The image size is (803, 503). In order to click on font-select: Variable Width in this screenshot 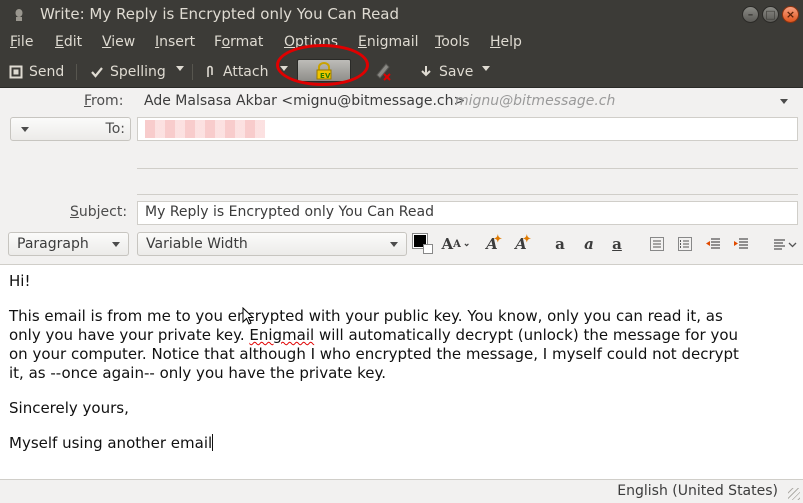, I will do `click(272, 244)`.